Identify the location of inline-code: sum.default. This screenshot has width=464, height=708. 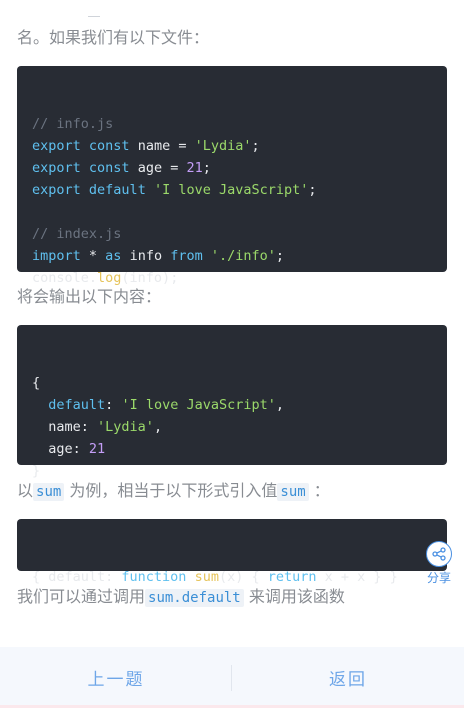
(194, 598).